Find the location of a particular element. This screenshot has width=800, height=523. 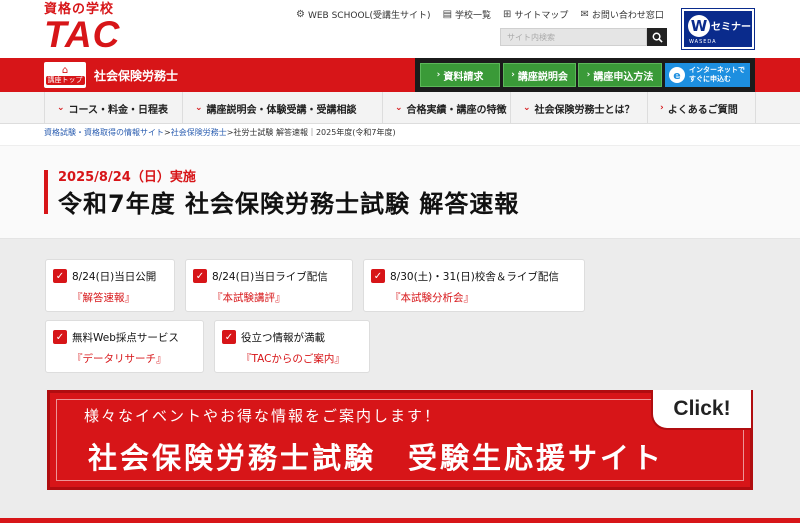

util-link-sitemap: ⊞ サイトマップ is located at coordinates (535, 14).